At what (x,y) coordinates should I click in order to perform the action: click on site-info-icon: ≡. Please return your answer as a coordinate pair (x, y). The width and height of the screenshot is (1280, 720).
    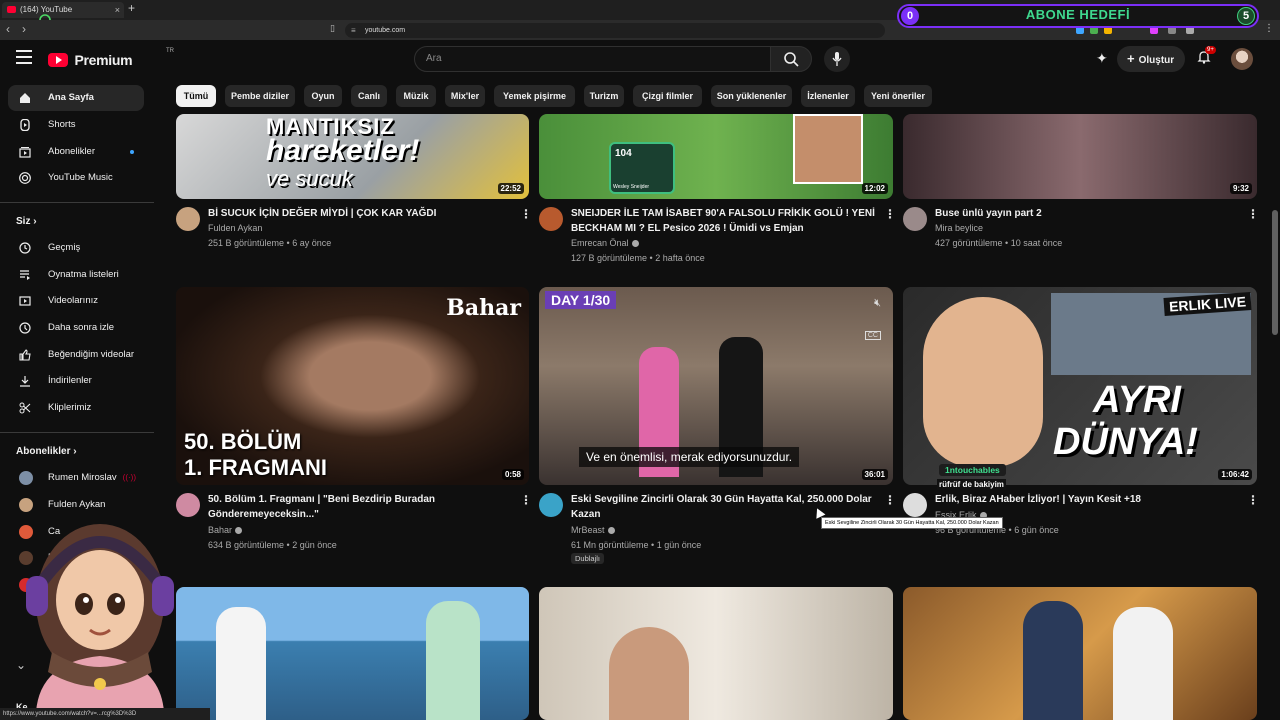
    Looking at the image, I should click on (353, 30).